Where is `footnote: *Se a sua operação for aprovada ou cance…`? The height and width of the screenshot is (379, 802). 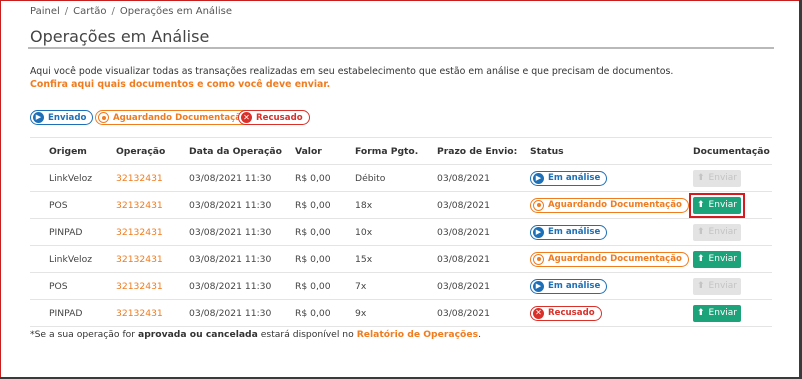
footnote: *Se a sua operação for aprovada ou cance… is located at coordinates (255, 334).